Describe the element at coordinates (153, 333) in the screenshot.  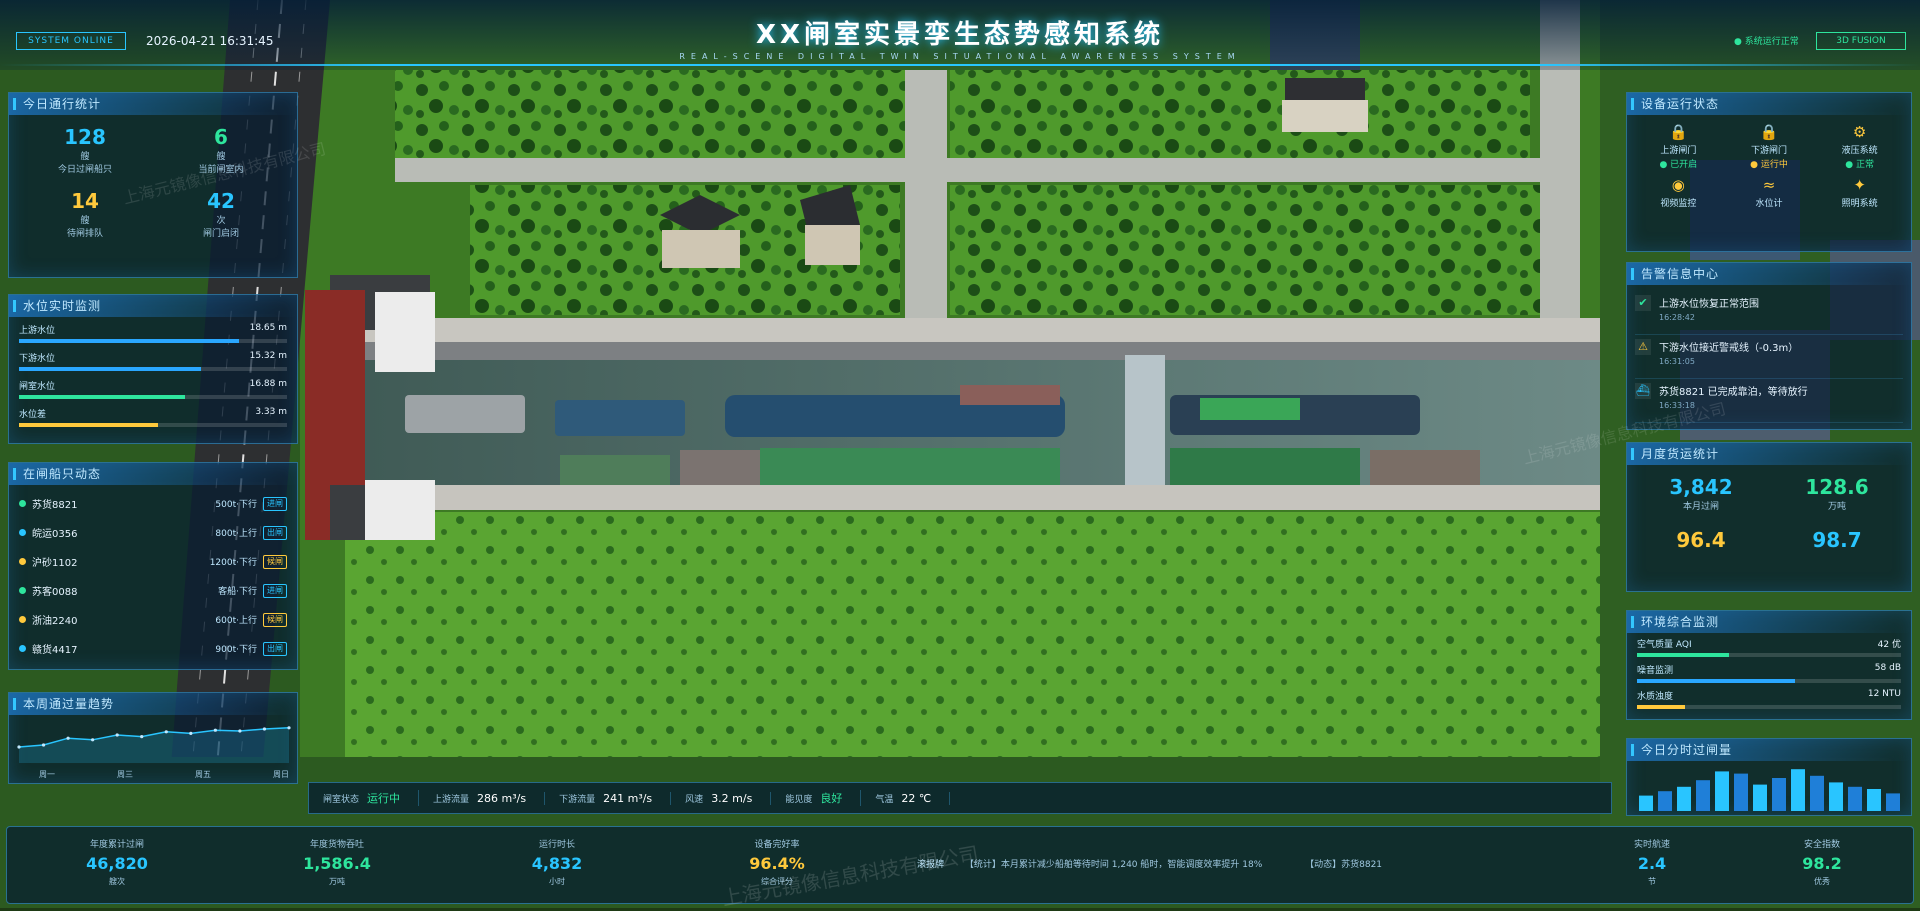
I see `water-level-row: 上游水位 18.65 m` at that location.